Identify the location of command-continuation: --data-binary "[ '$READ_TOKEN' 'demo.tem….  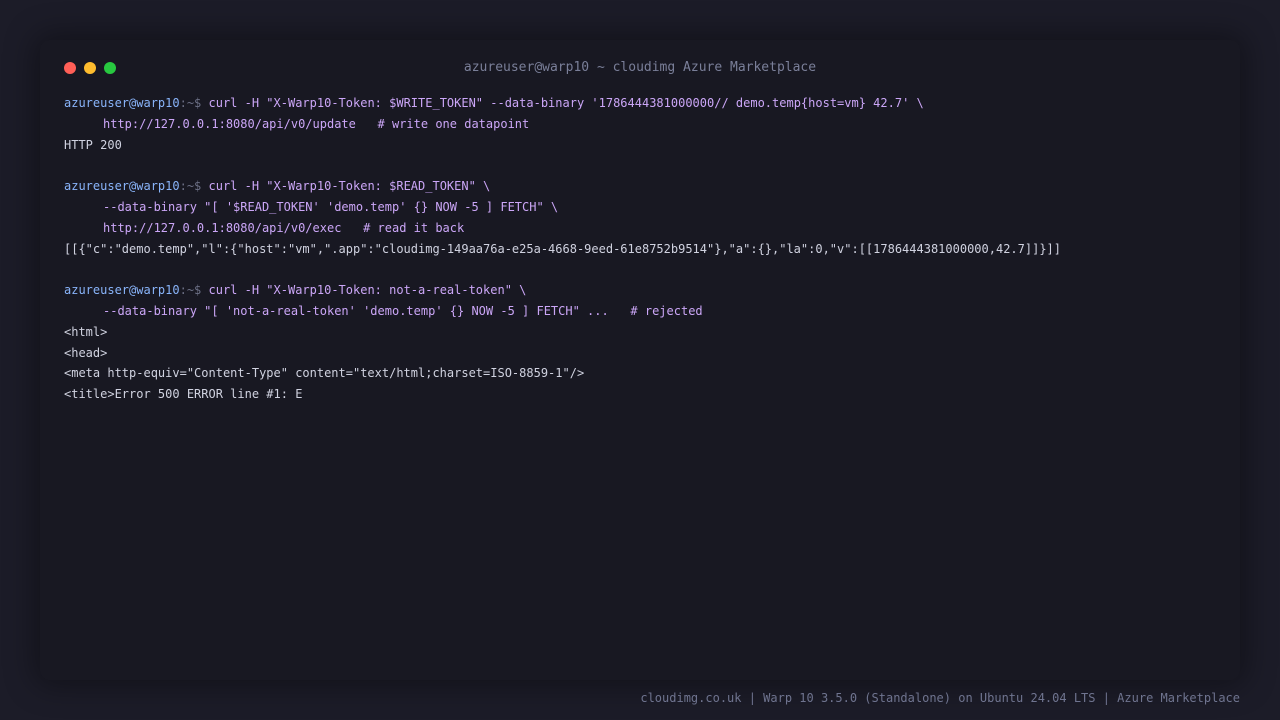
(331, 206).